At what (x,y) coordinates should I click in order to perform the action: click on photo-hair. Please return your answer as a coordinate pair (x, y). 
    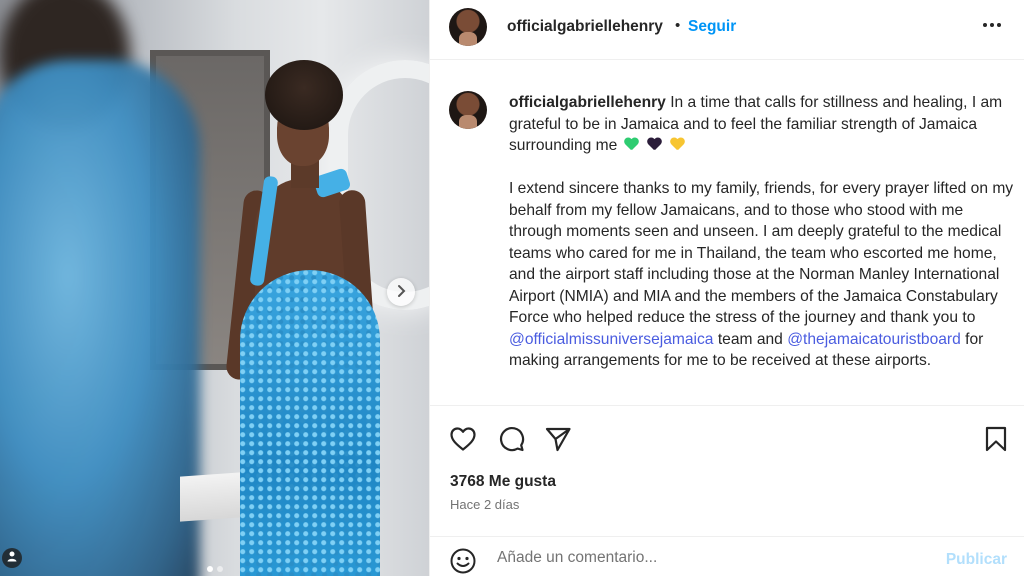
    Looking at the image, I should click on (304, 95).